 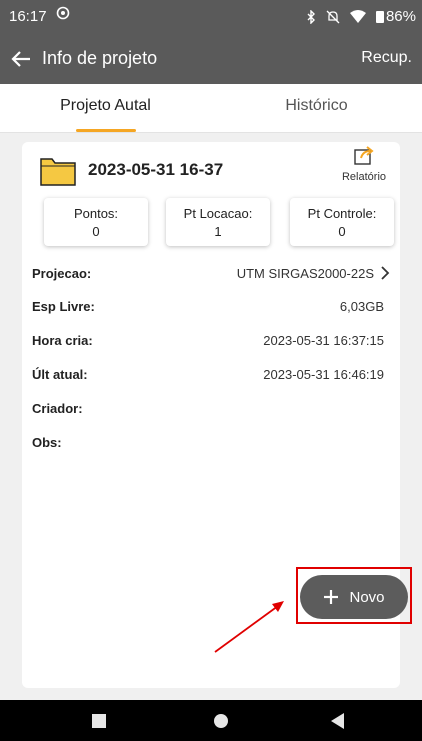 I want to click on home-icon, so click(x=221, y=721).